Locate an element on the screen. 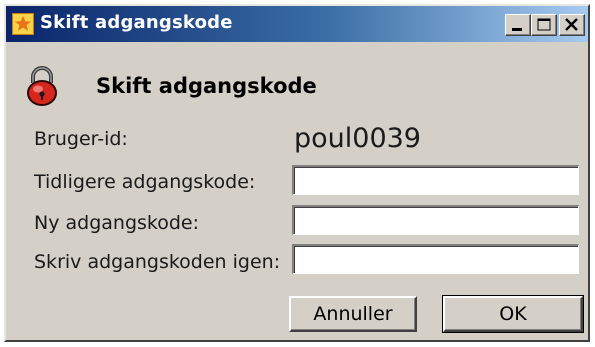 Image resolution: width=595 pixels, height=347 pixels. padlock-icon is located at coordinates (42, 86).